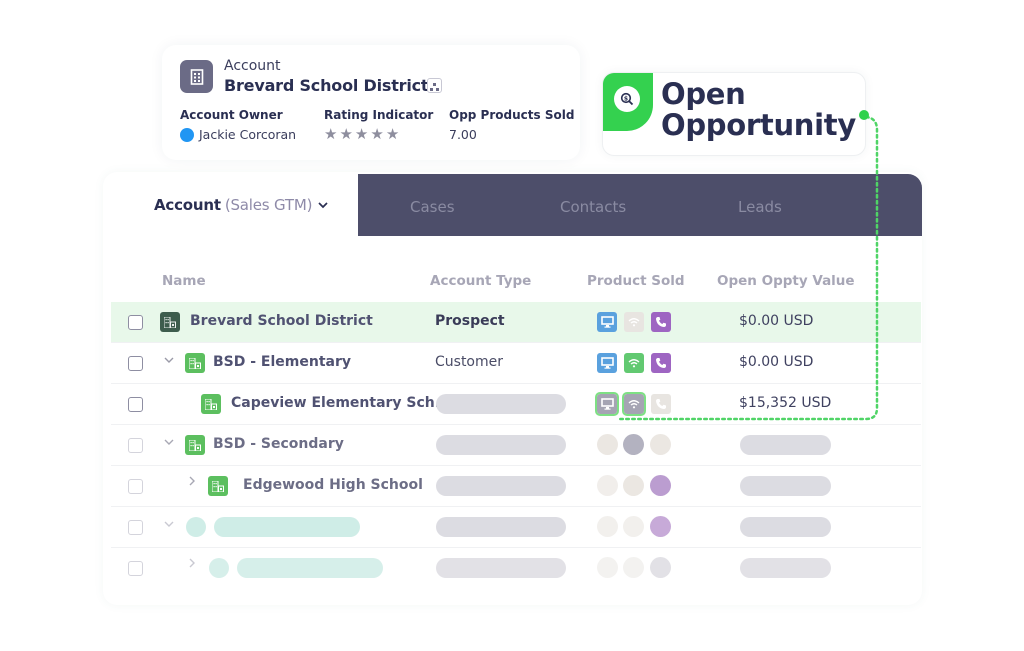 The image size is (1024, 651). What do you see at coordinates (758, 109) in the screenshot?
I see `badge-title: Open Opportunity` at bounding box center [758, 109].